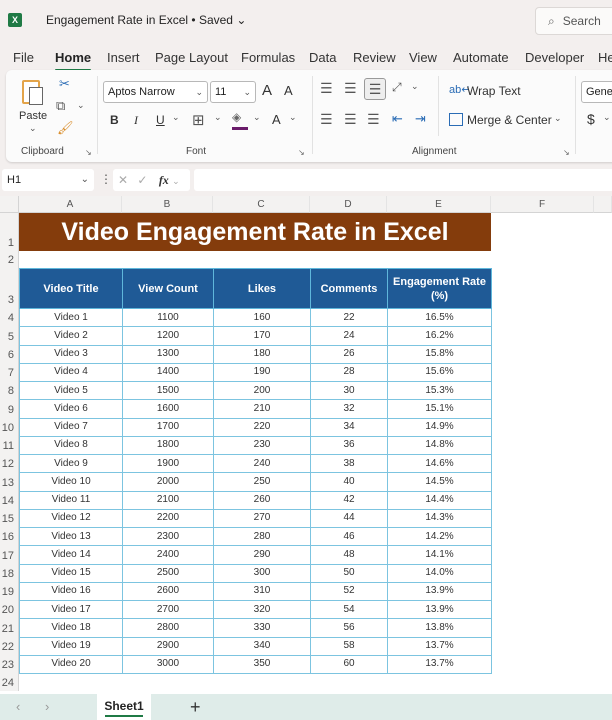 The height and width of the screenshot is (720, 612). Describe the element at coordinates (262, 427) in the screenshot. I see `cell-likes: 220` at that location.